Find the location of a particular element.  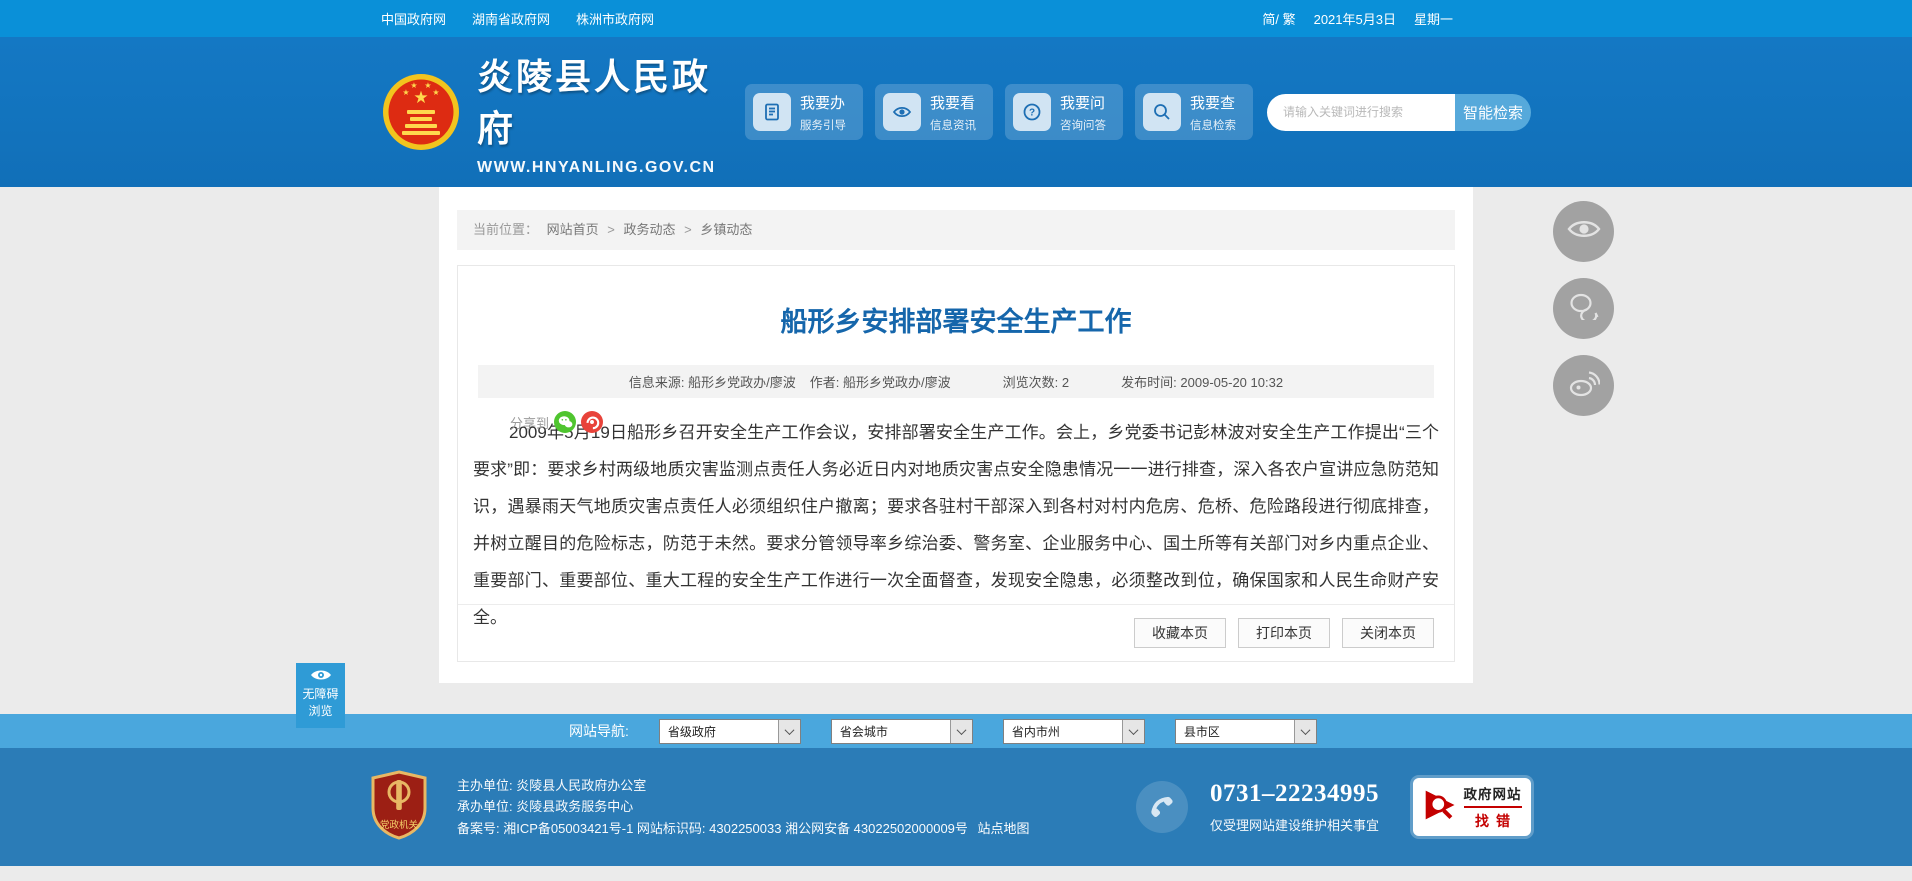

search-input is located at coordinates (1361, 112).